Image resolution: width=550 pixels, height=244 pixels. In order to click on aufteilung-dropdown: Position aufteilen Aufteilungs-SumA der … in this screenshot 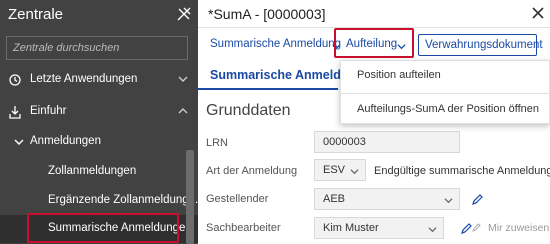, I will do `click(445, 92)`.